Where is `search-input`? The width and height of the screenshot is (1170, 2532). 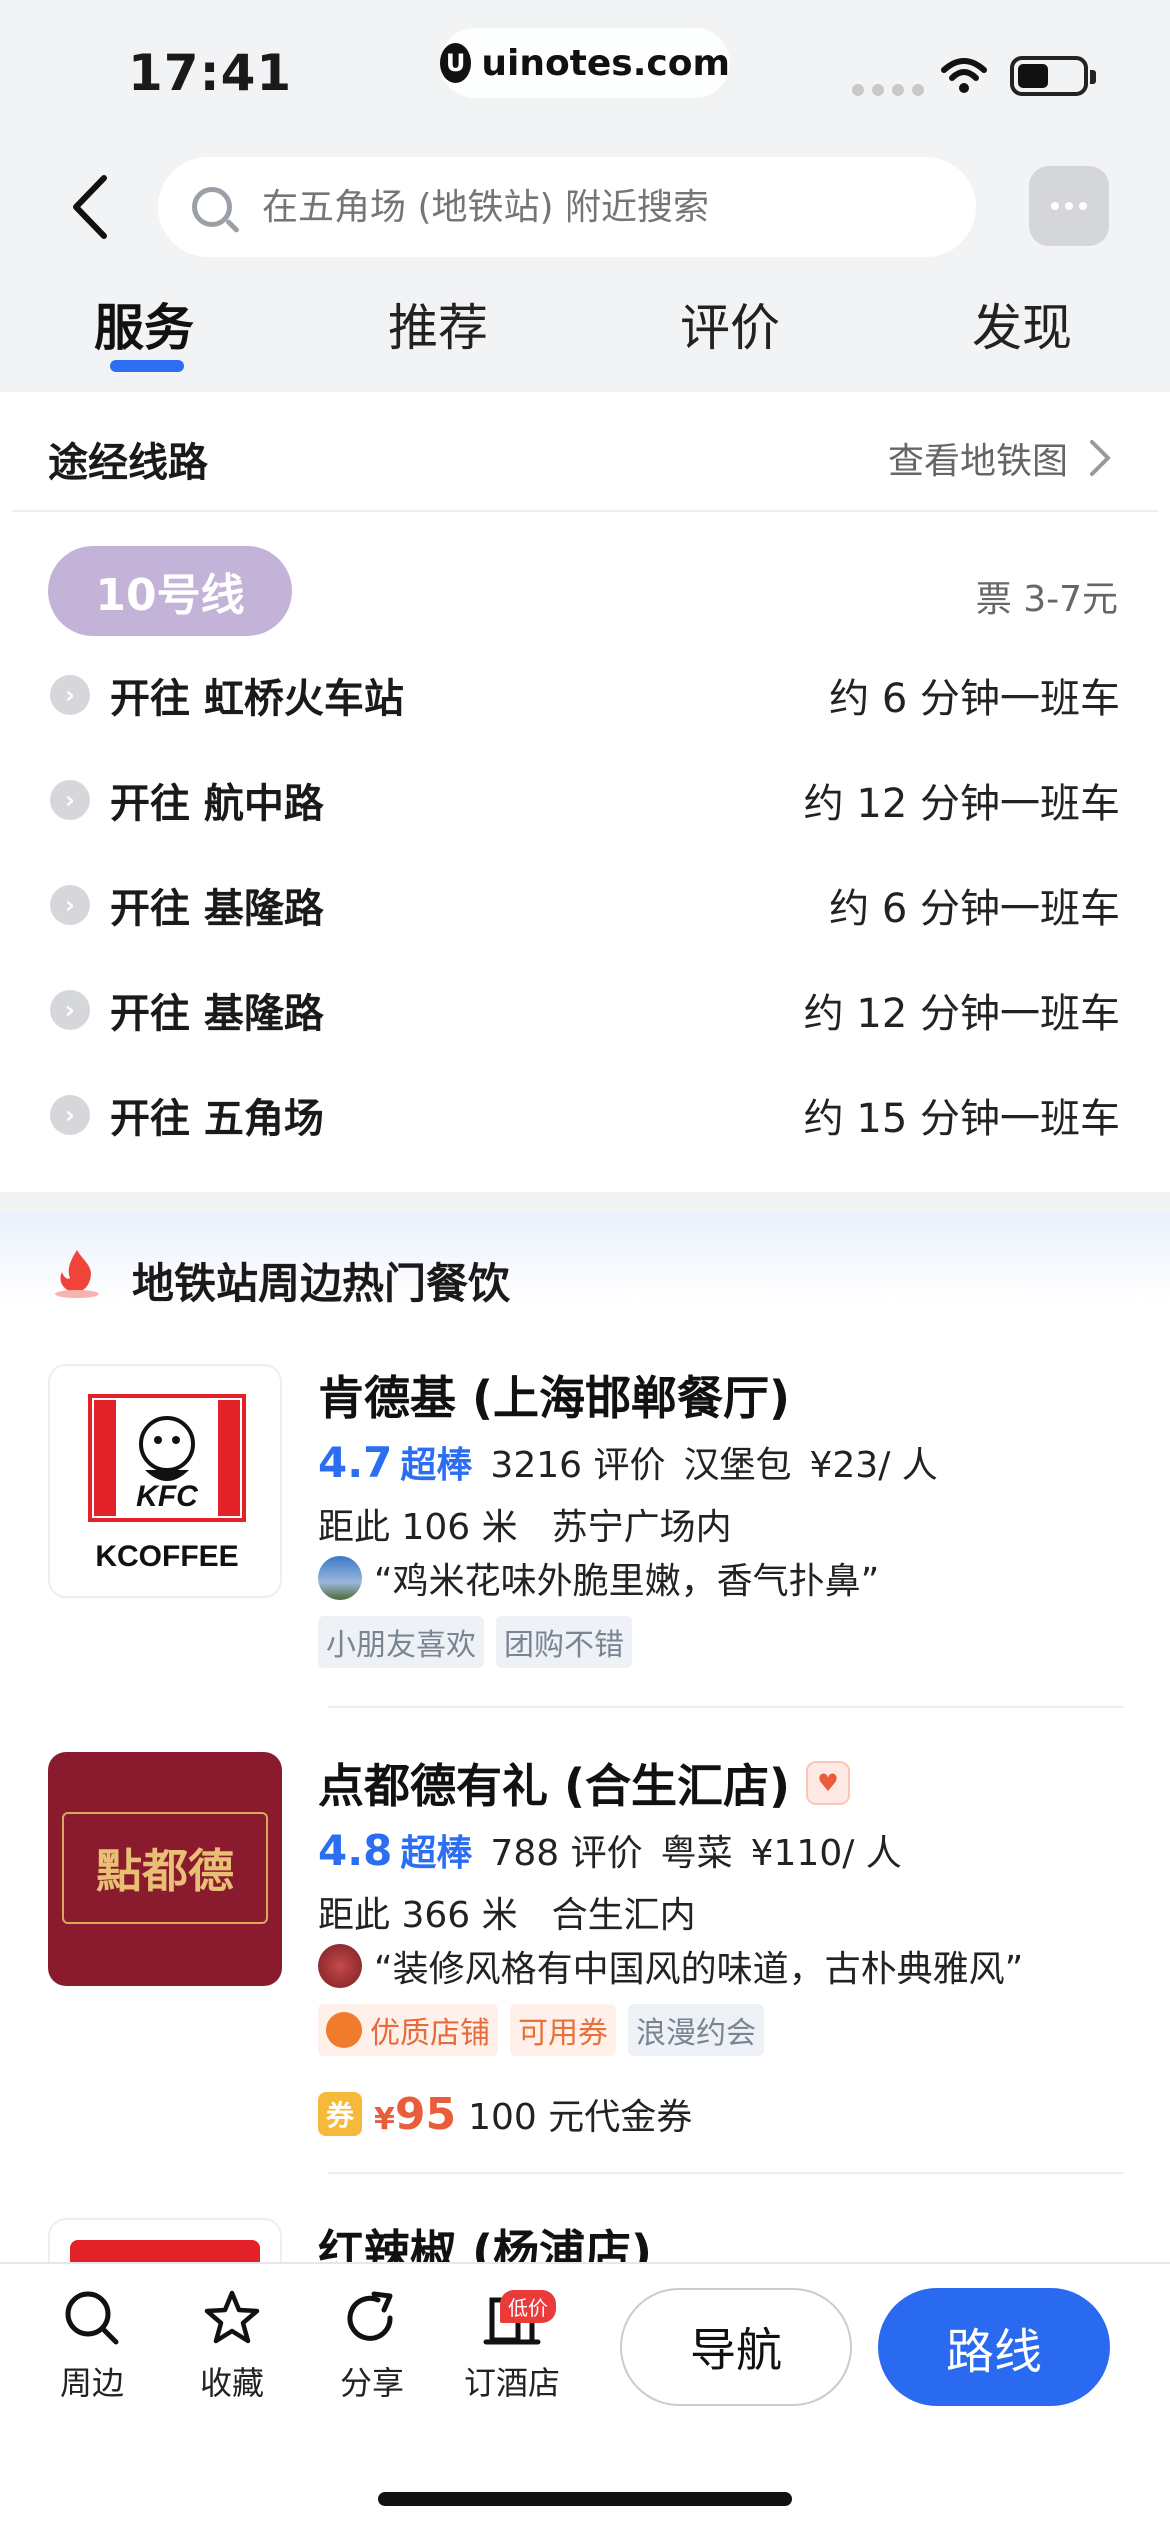 search-input is located at coordinates (582, 207).